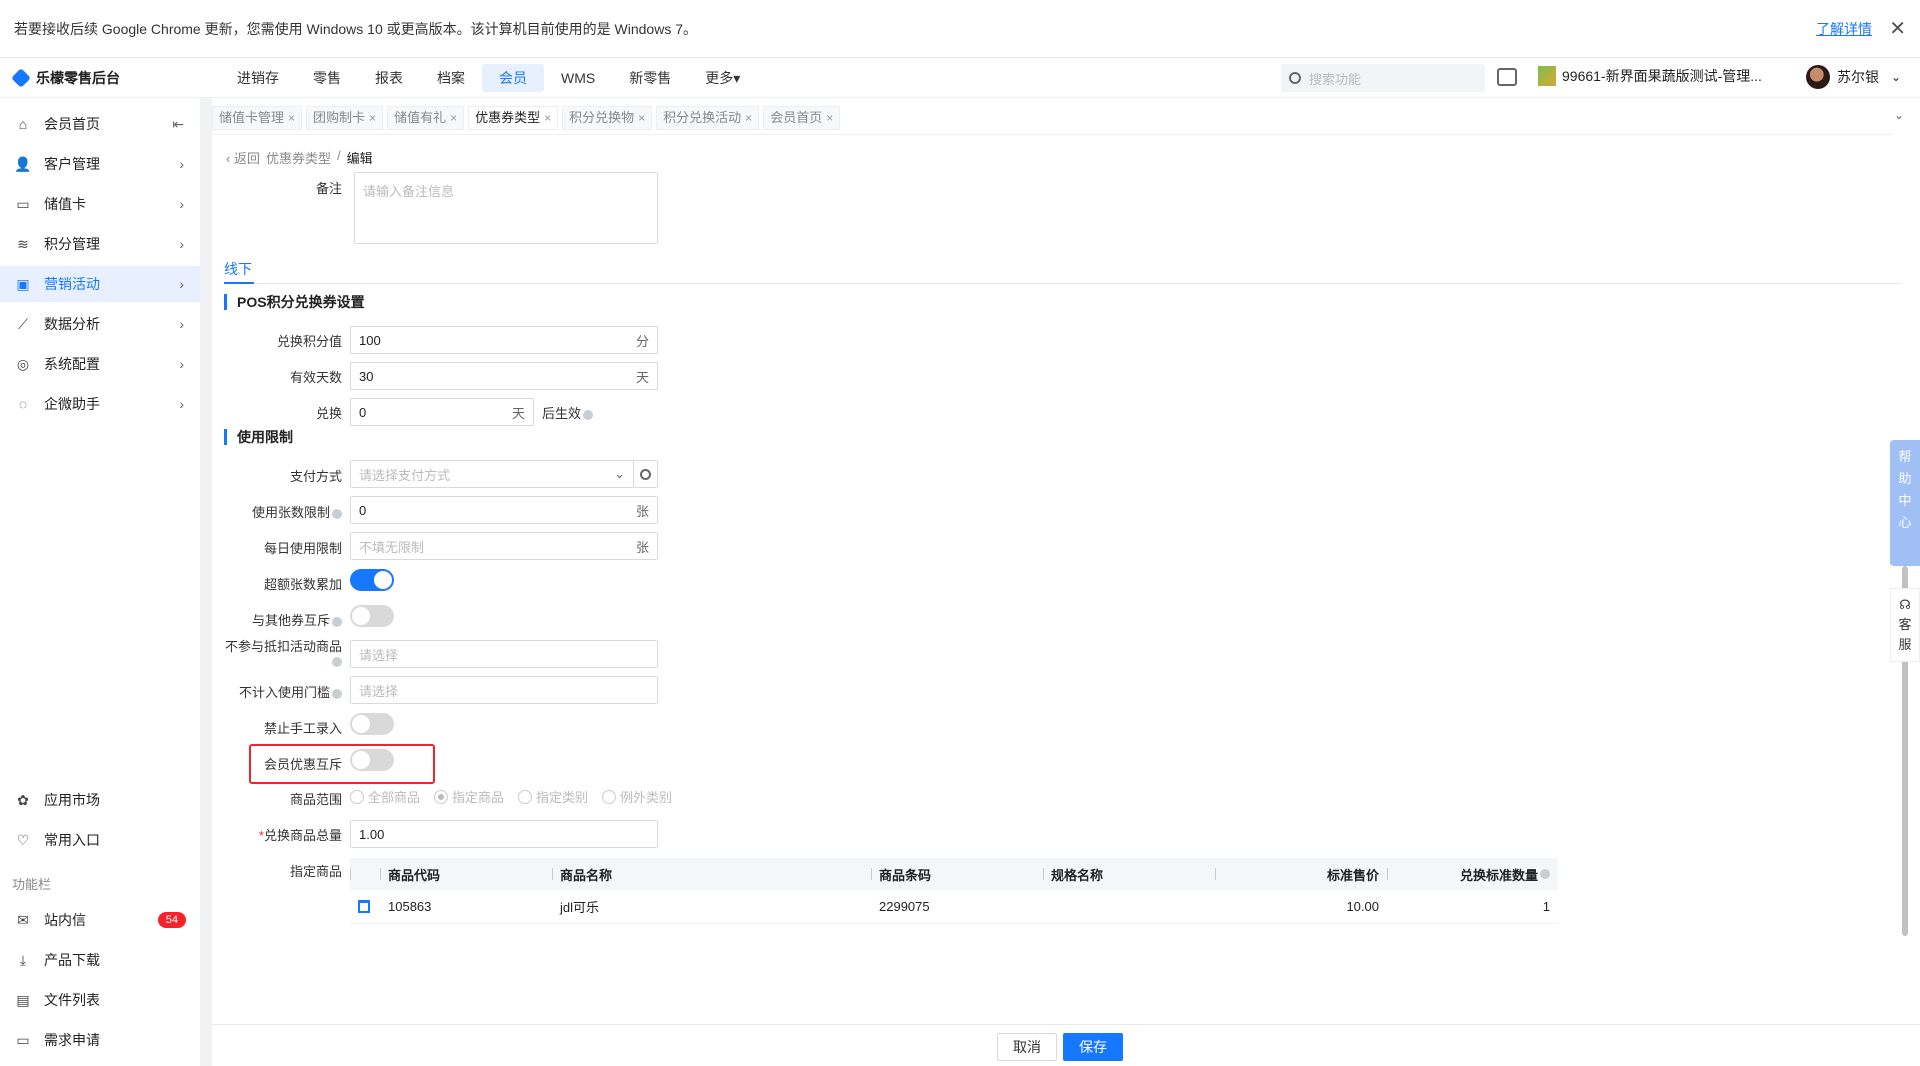 This screenshot has height=1066, width=1920. Describe the element at coordinates (372, 834) in the screenshot. I see `total-goods-value: 1.00` at that location.